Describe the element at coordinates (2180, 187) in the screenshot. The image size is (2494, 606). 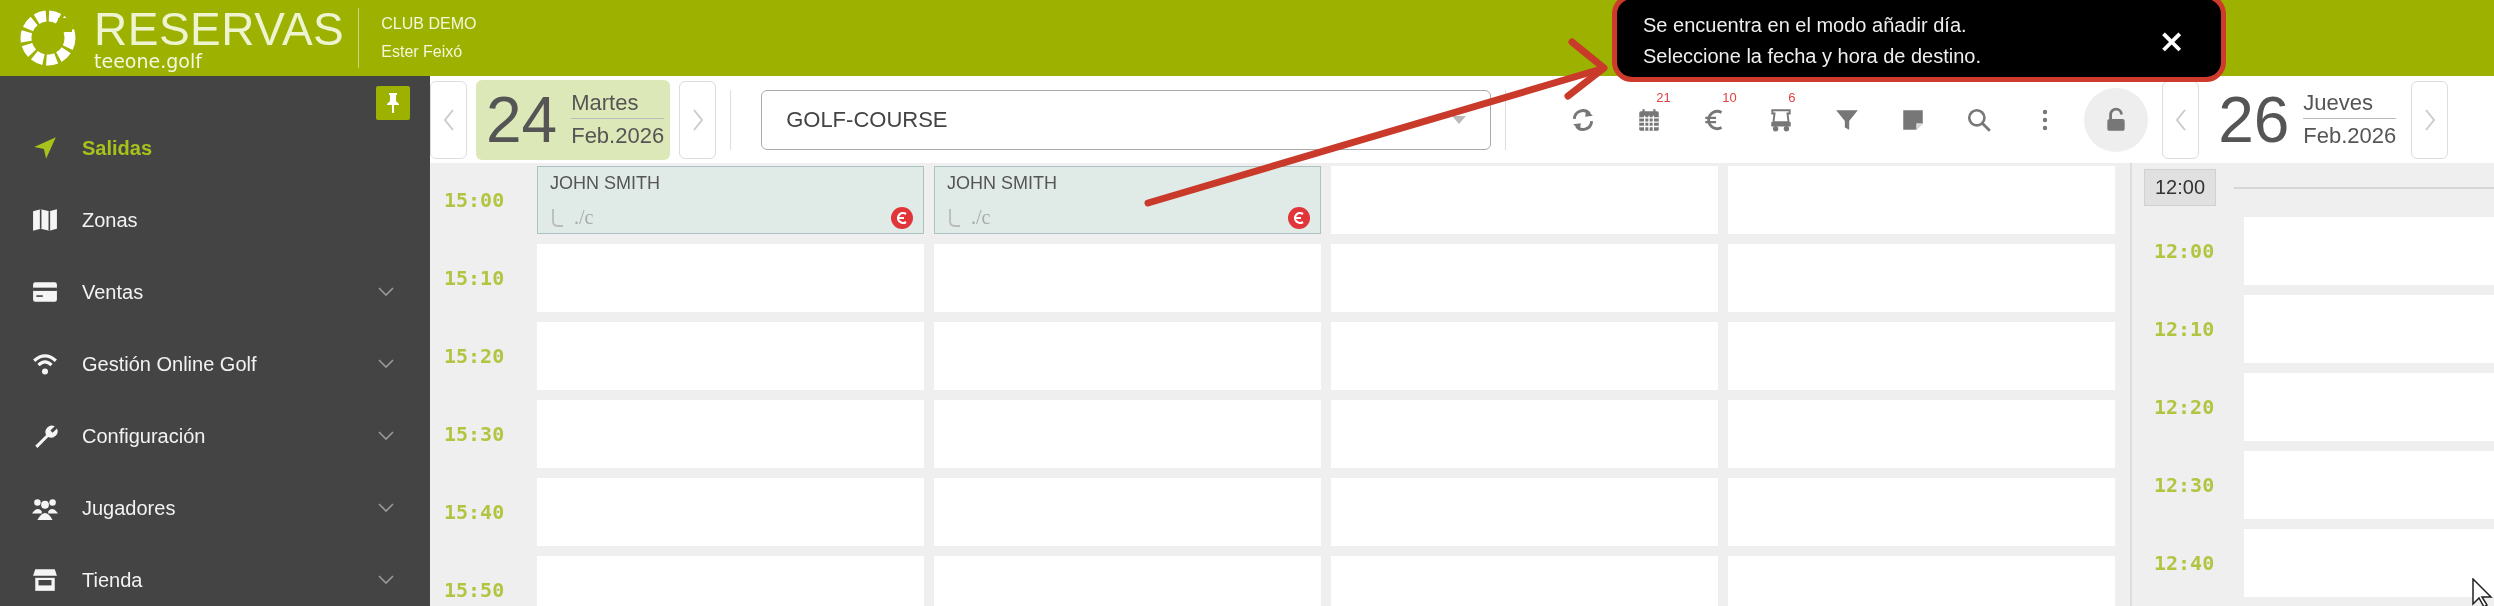
I see `hour-chip: 12:00` at that location.